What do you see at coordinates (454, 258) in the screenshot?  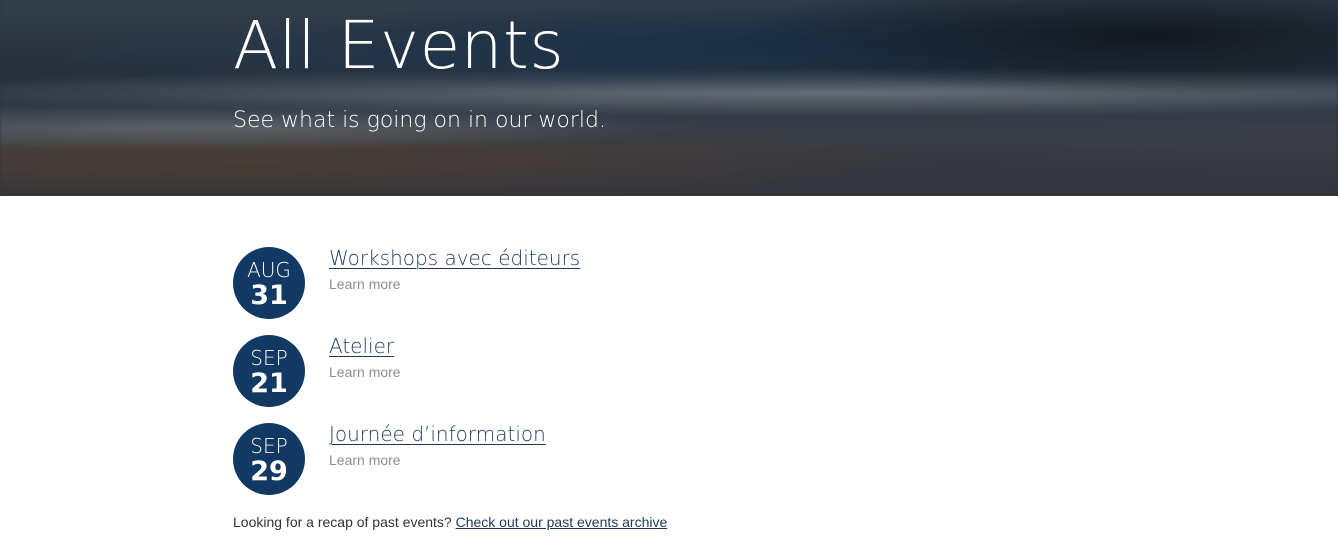 I see `event-title-link: Workshops avec éditeurs` at bounding box center [454, 258].